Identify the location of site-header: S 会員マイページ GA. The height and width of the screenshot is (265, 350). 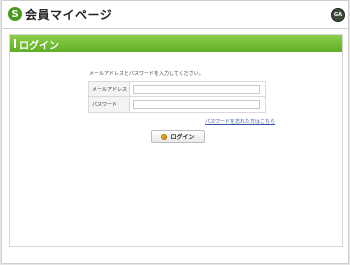
(175, 14).